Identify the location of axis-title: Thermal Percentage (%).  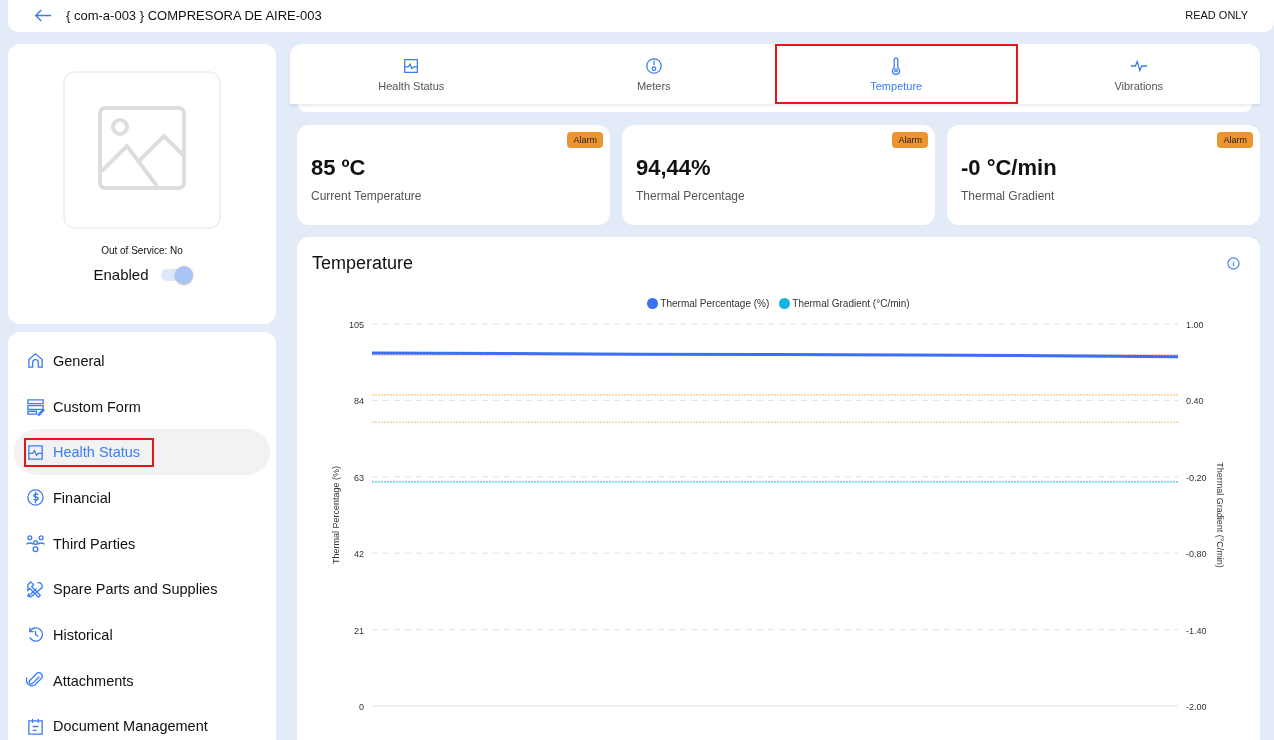
(336, 515).